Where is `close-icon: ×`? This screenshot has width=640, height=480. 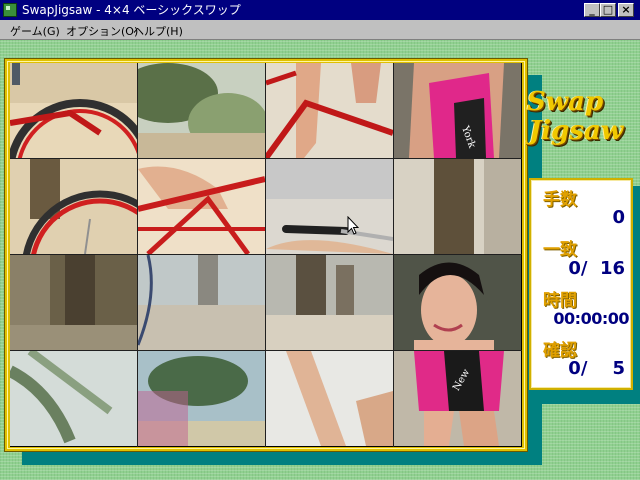 close-icon: × is located at coordinates (626, 9).